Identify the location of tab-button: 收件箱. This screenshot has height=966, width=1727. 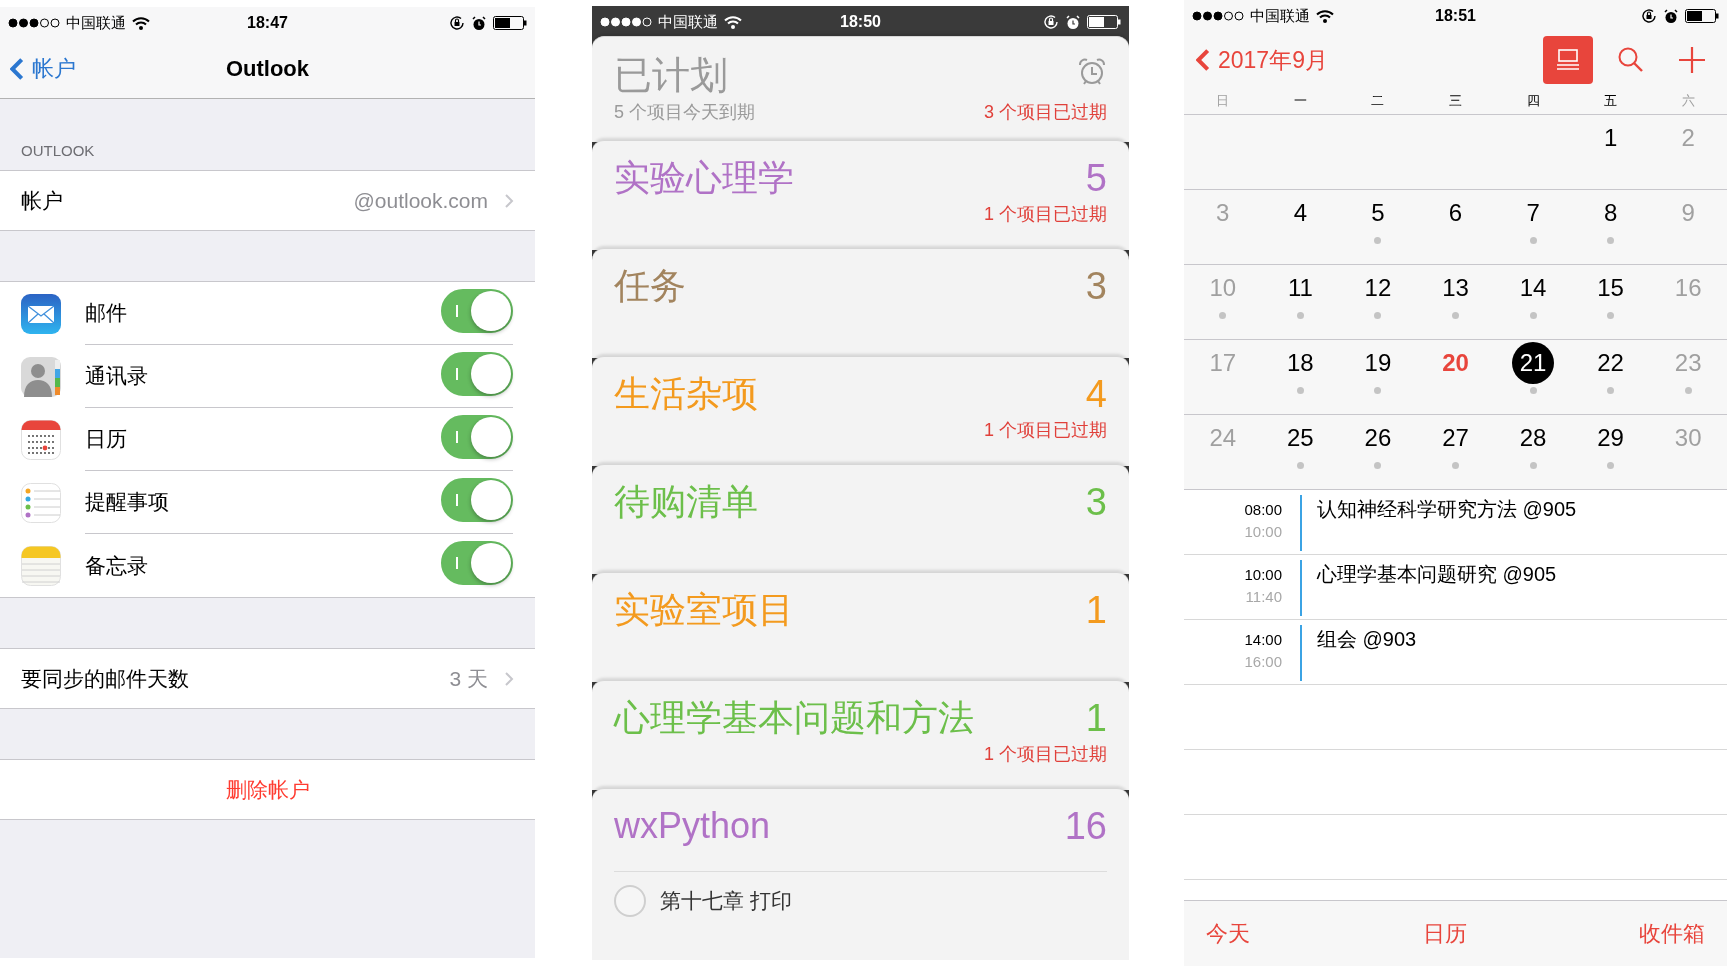
(1672, 933).